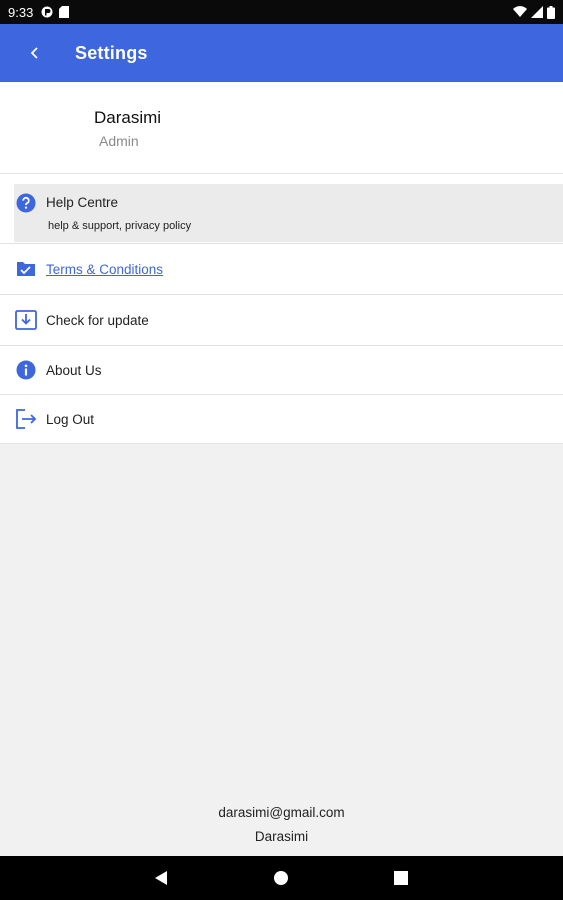  What do you see at coordinates (64, 12) in the screenshot?
I see `sd-card-icon` at bounding box center [64, 12].